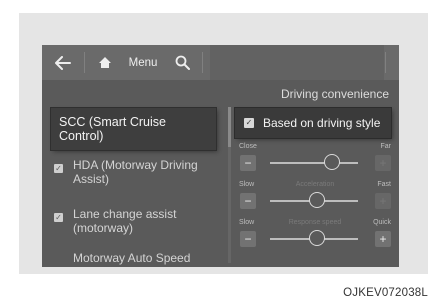 This screenshot has width=438, height=308. What do you see at coordinates (297, 62) in the screenshot?
I see `topbar-empty-area` at bounding box center [297, 62].